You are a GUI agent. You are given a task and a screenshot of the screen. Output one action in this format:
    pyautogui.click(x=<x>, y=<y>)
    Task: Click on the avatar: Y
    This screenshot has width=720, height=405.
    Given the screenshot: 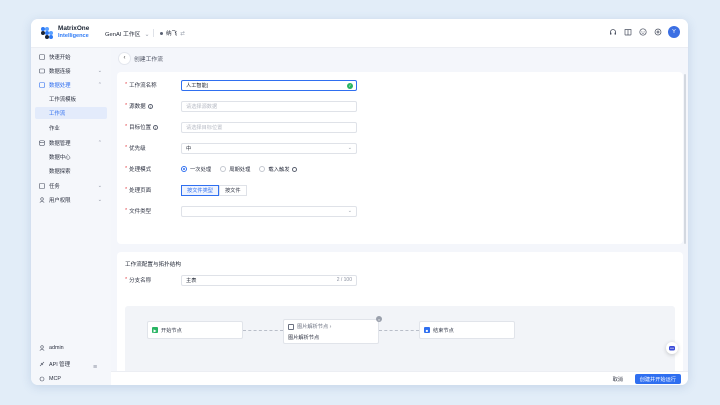 What is the action you would take?
    pyautogui.click(x=674, y=32)
    